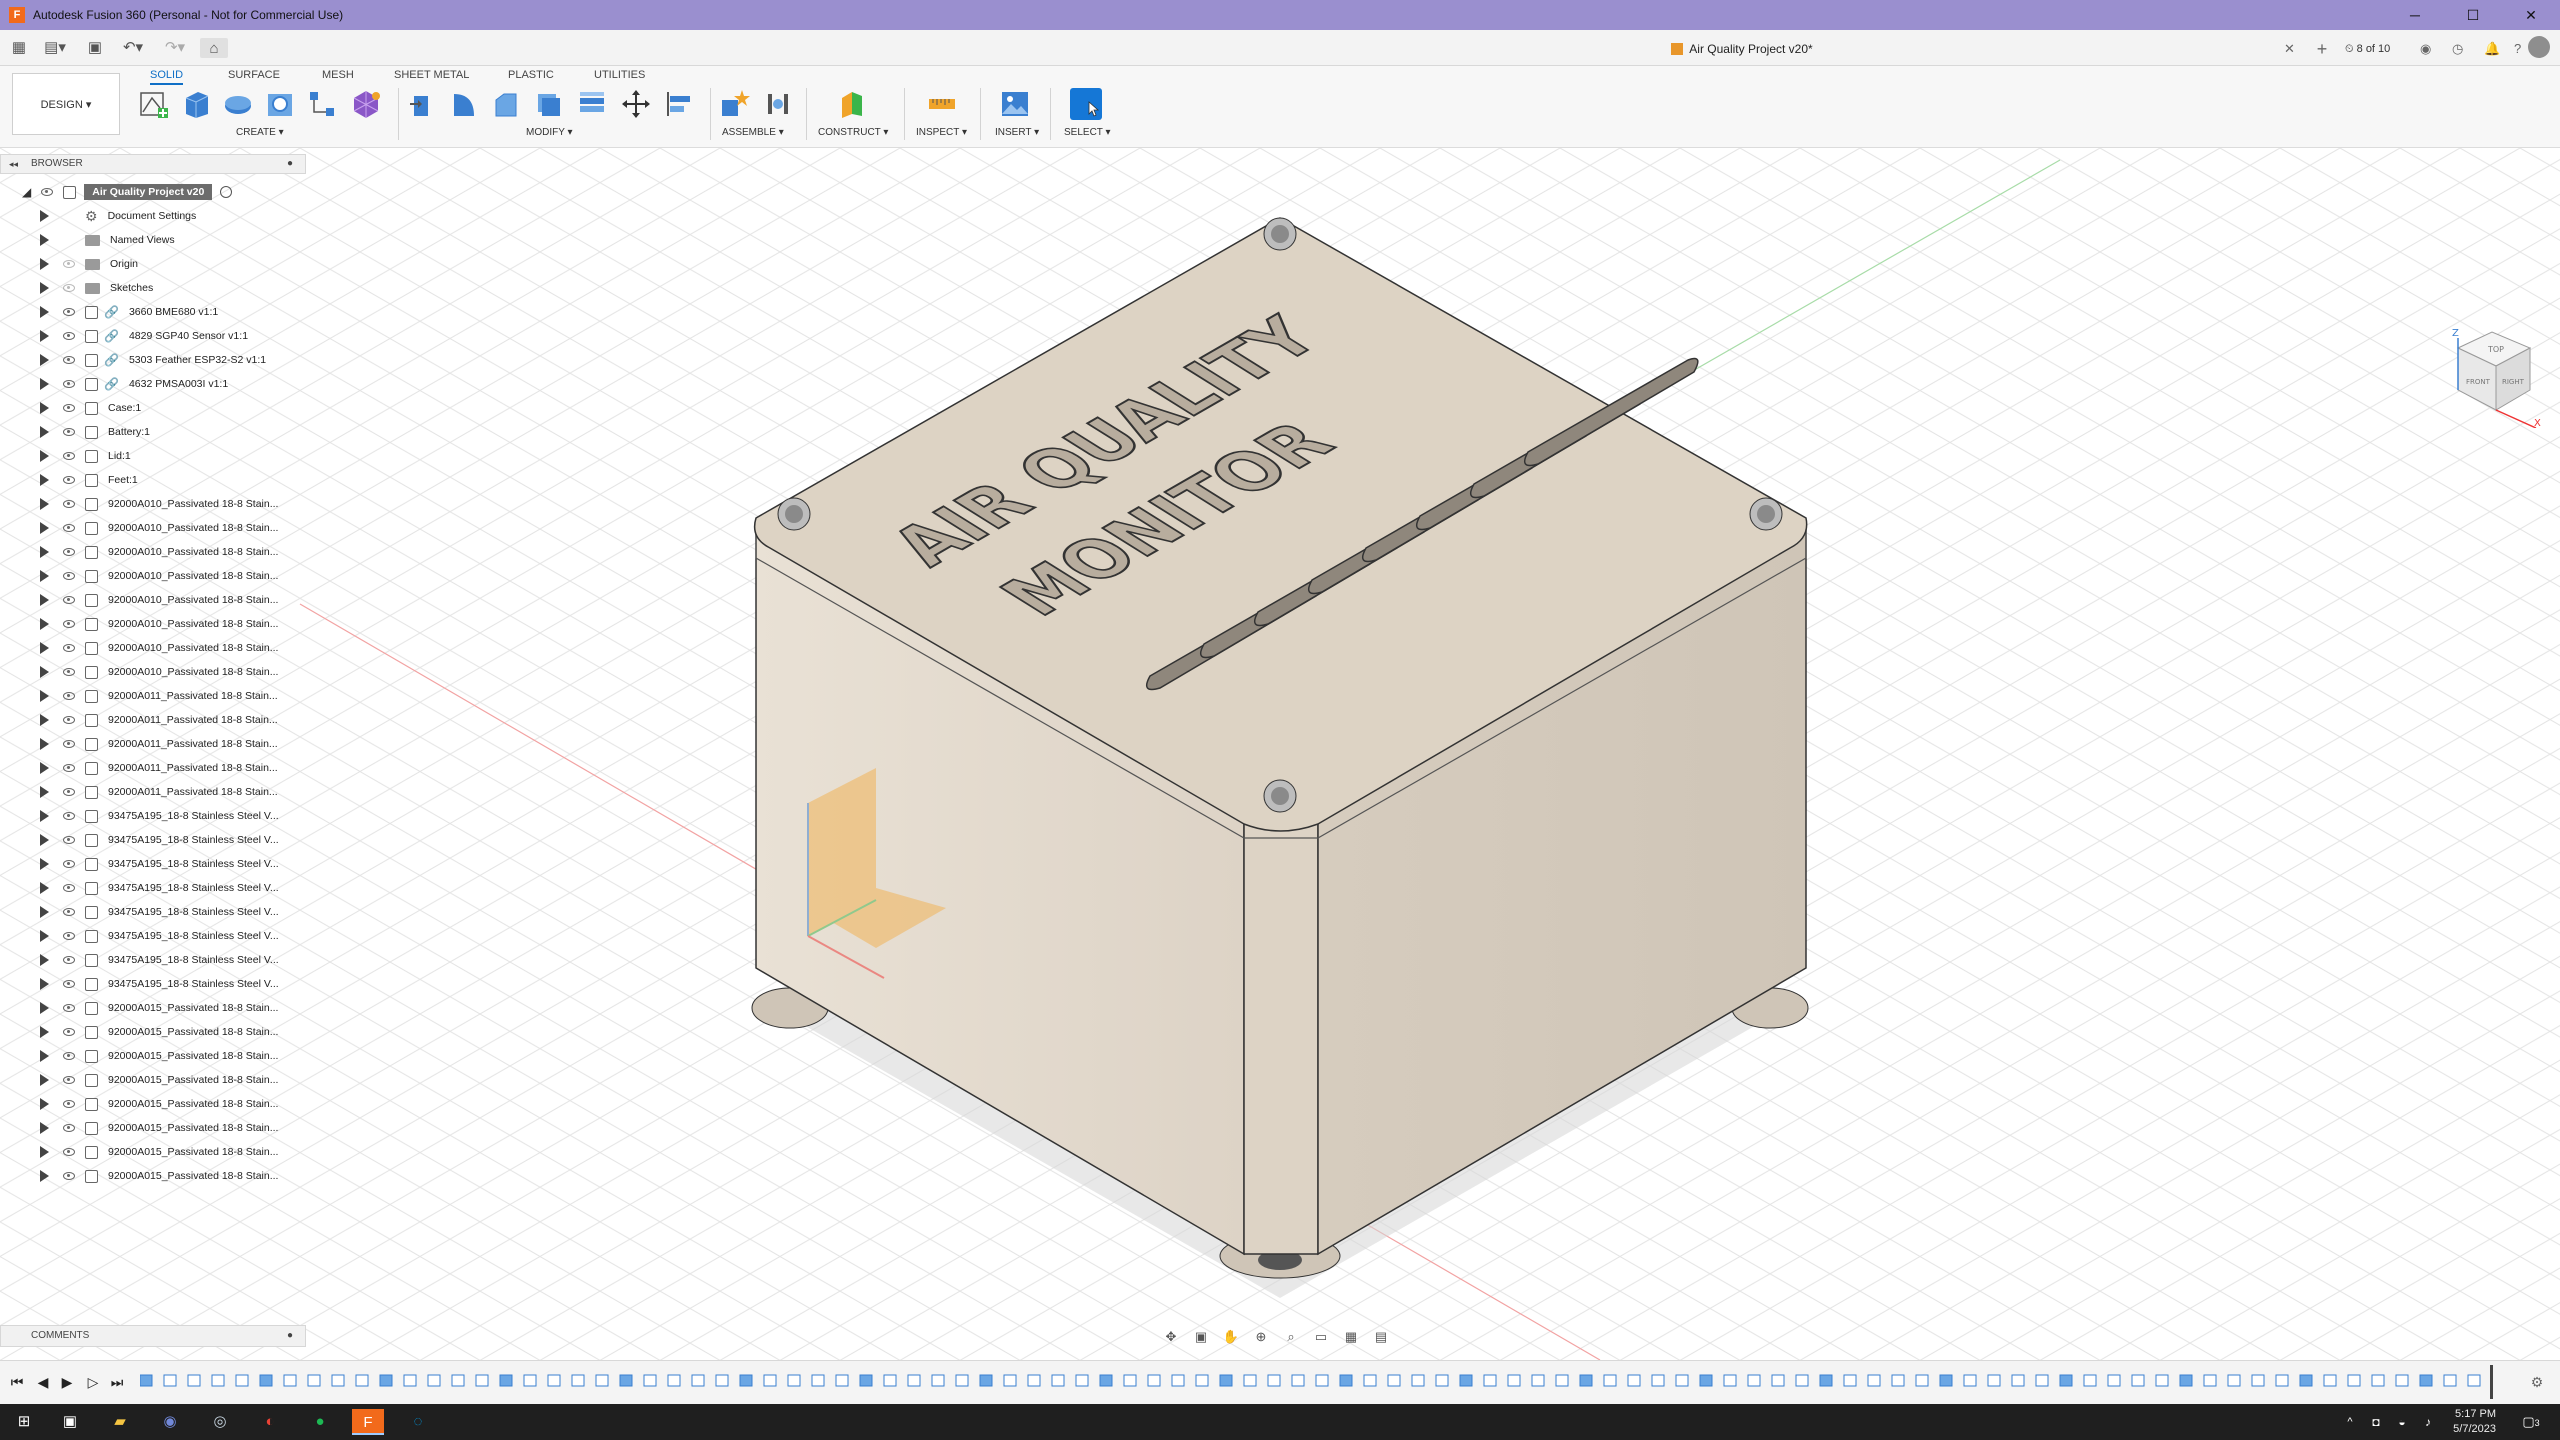  What do you see at coordinates (734, 104) in the screenshot?
I see `new-component-icon` at bounding box center [734, 104].